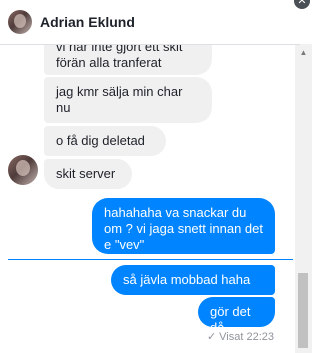 The height and width of the screenshot is (353, 320). I want to click on seen-status: ✓ Visat 22:23, so click(240, 336).